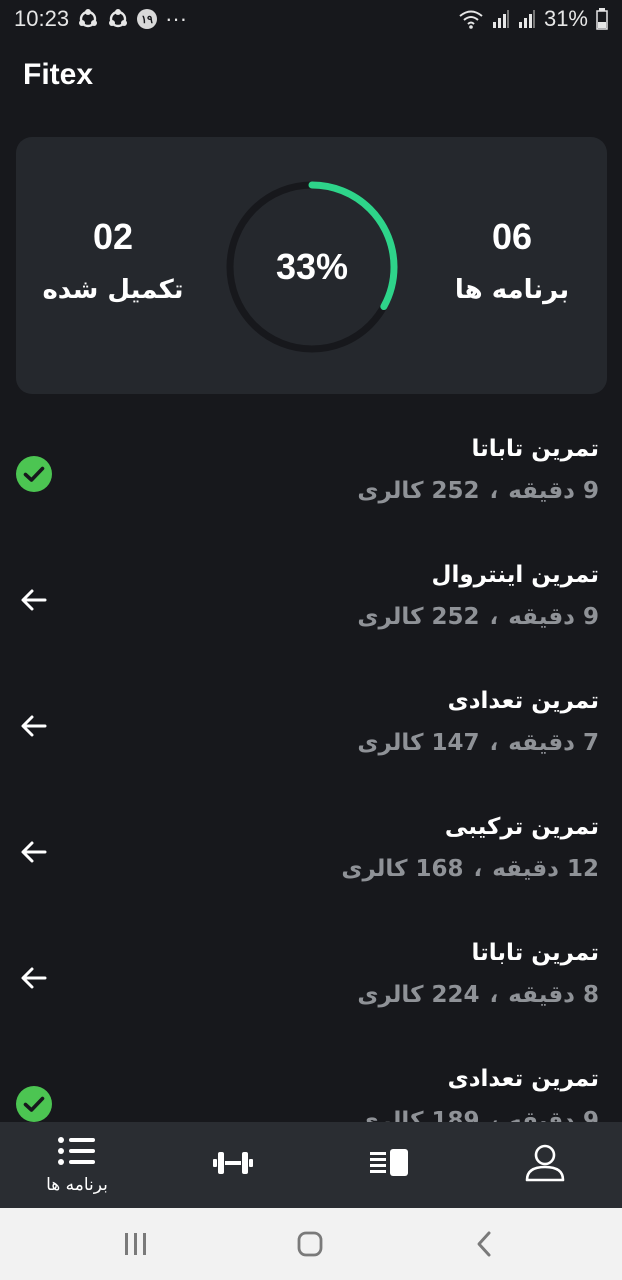 This screenshot has width=622, height=1280. I want to click on notification-badge: ۱۹, so click(147, 19).